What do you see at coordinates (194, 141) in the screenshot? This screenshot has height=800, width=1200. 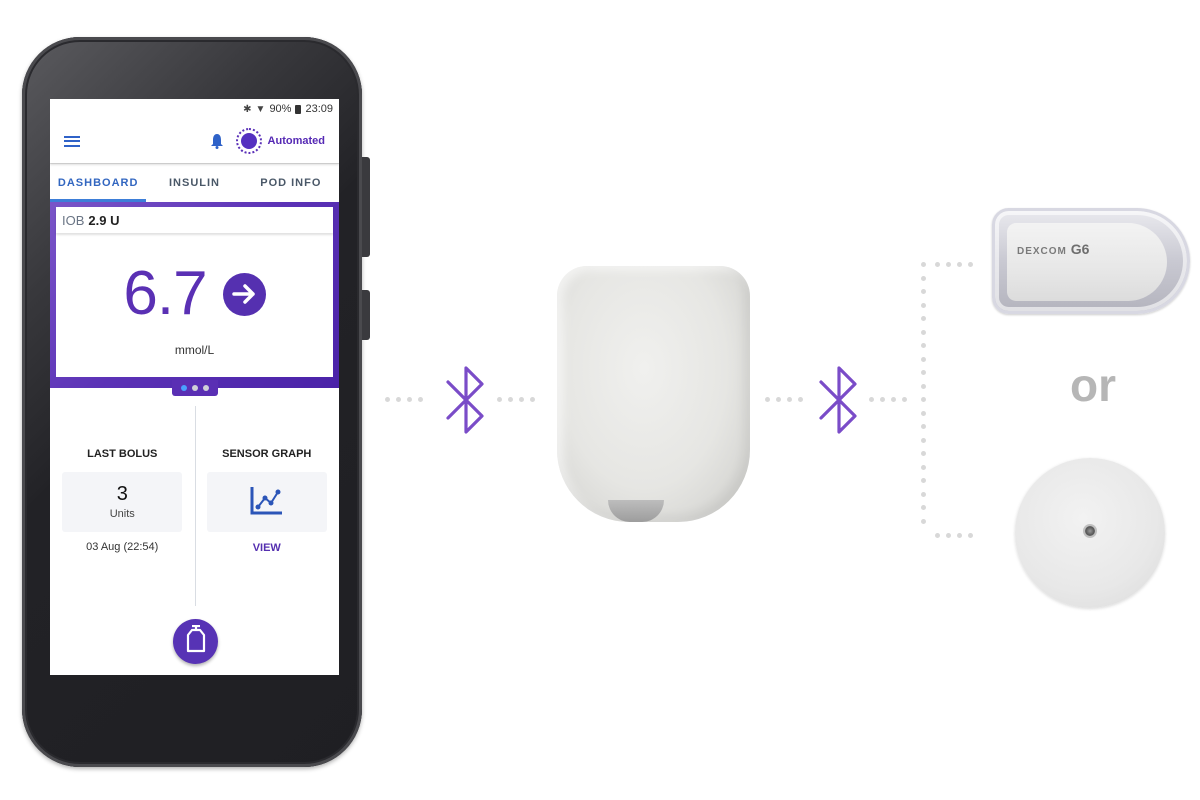 I see `app-header: Automated` at bounding box center [194, 141].